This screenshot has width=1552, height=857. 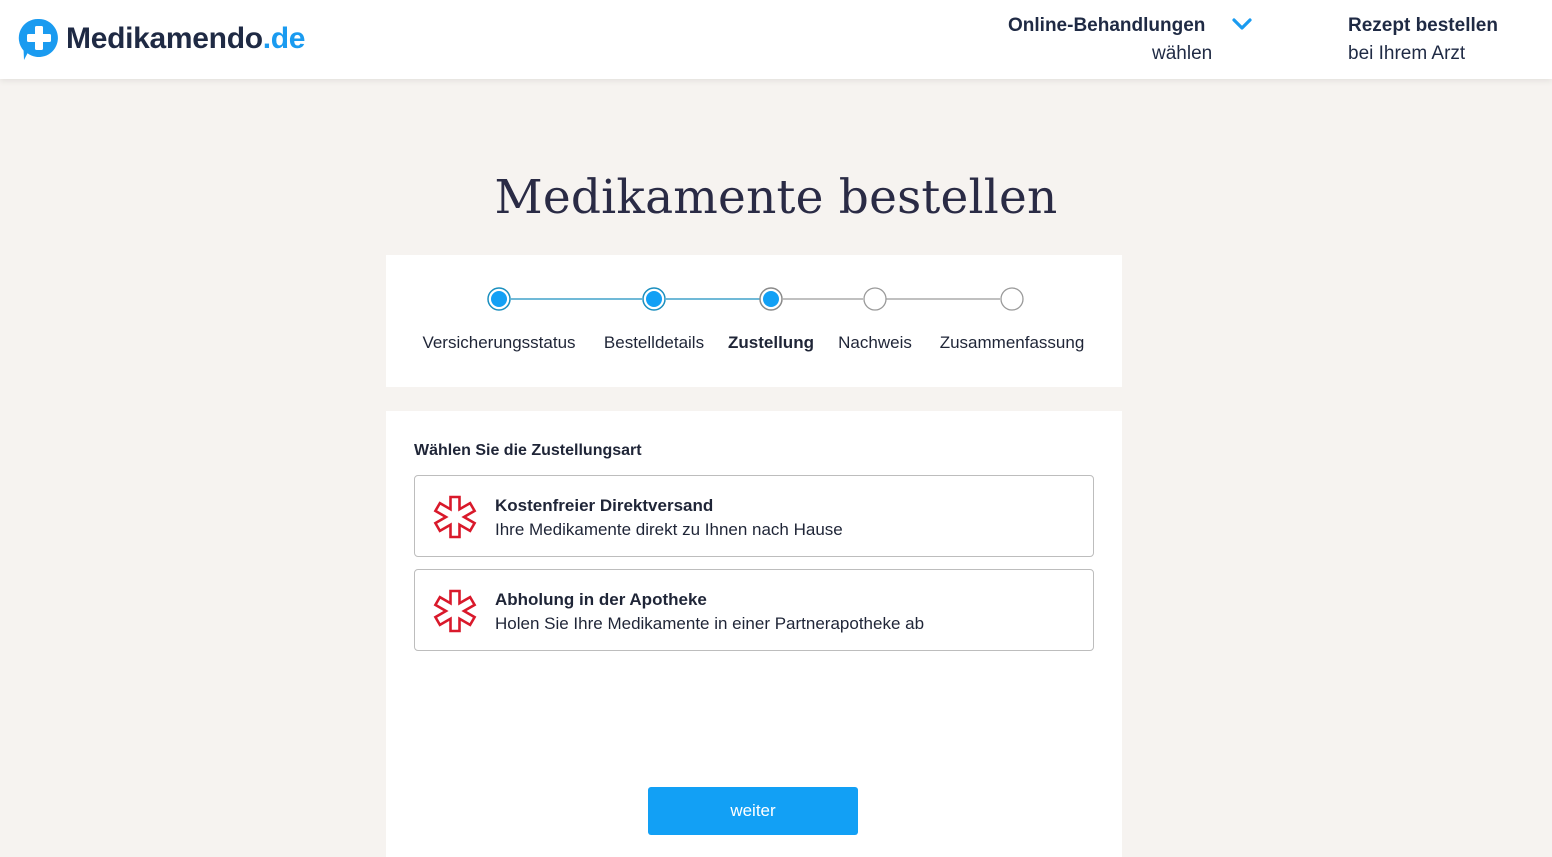 I want to click on nav-online-treatments-sub: wählen, so click(x=1182, y=53).